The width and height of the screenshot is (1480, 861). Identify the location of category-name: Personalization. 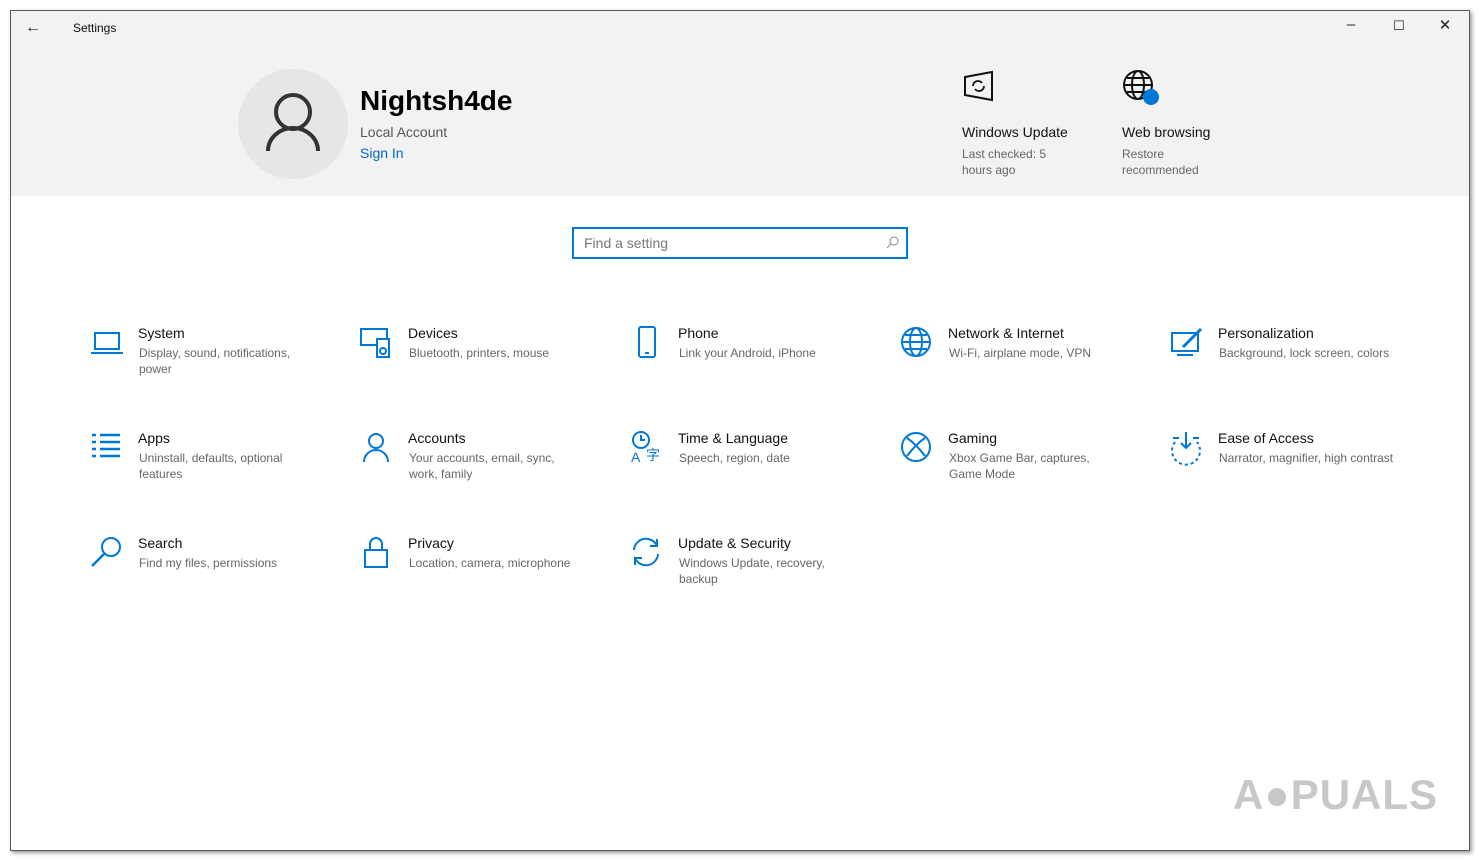
(1266, 333).